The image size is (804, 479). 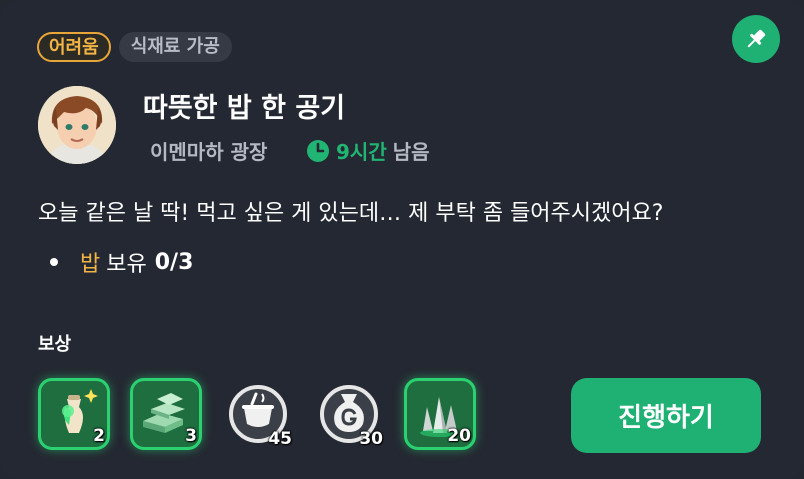 I want to click on npc-avatar, so click(x=77, y=125).